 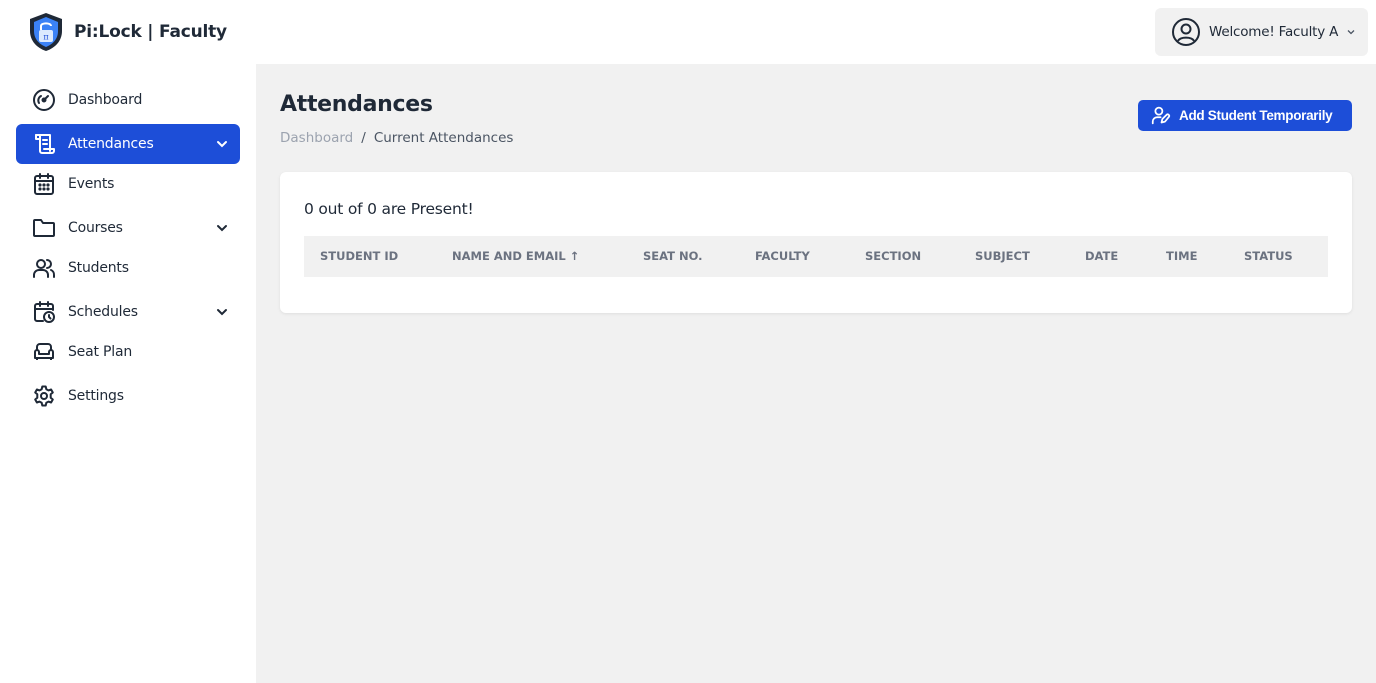 I want to click on breadcrumb-dashboard-link: Dashboard, so click(x=316, y=138).